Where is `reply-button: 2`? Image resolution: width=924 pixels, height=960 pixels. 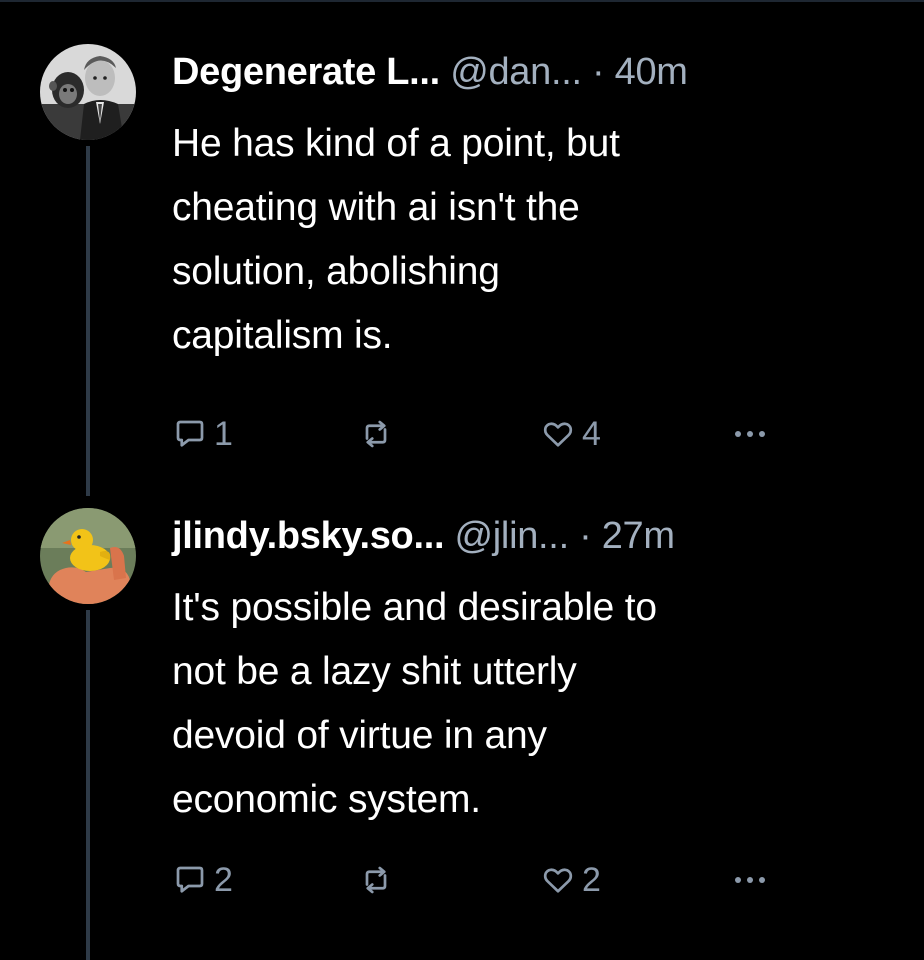 reply-button: 2 is located at coordinates (202, 880).